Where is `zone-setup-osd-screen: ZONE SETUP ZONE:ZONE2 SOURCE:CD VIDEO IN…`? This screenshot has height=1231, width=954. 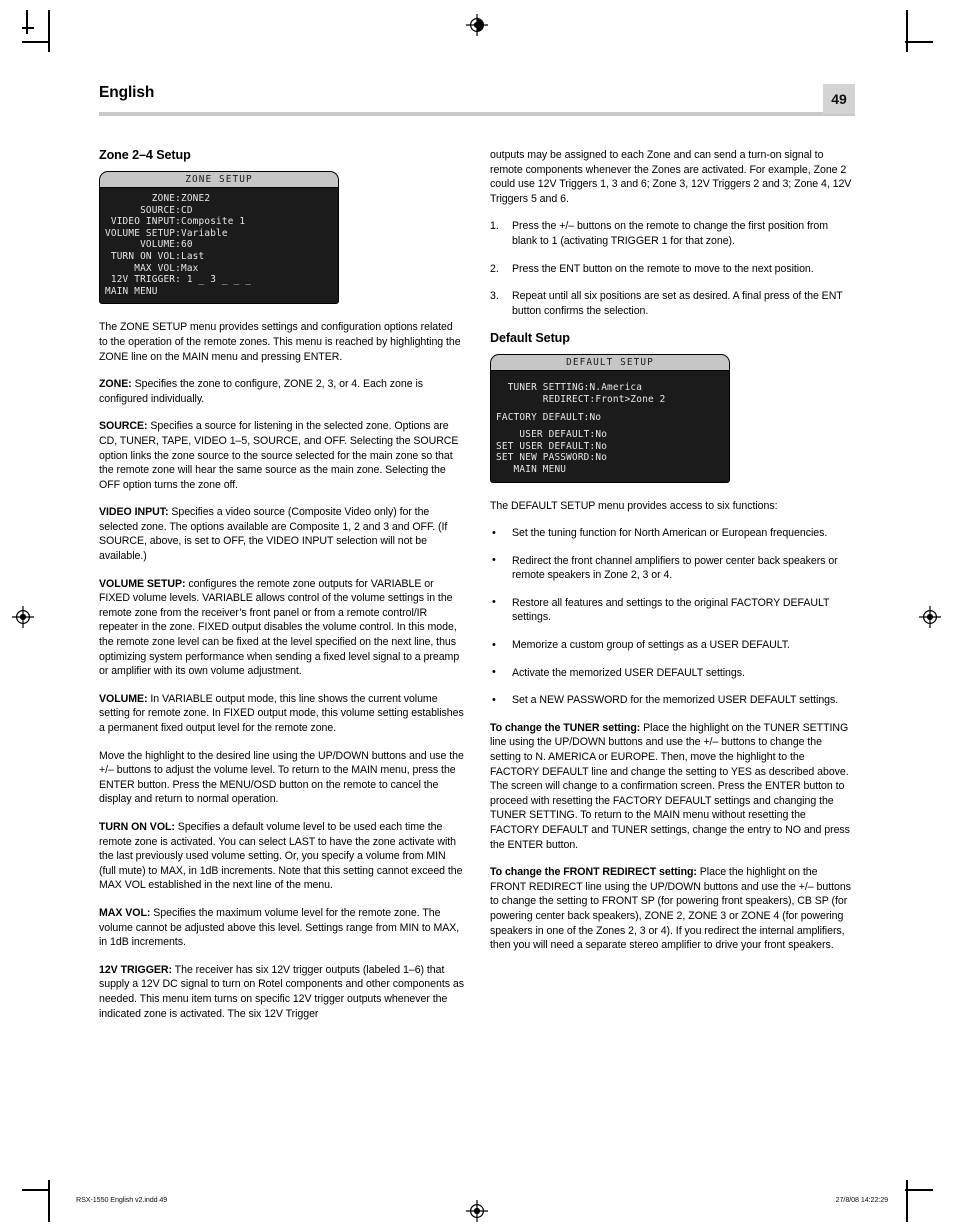
zone-setup-osd-screen: ZONE SETUP ZONE:ZONE2 SOURCE:CD VIDEO IN… is located at coordinates (219, 238).